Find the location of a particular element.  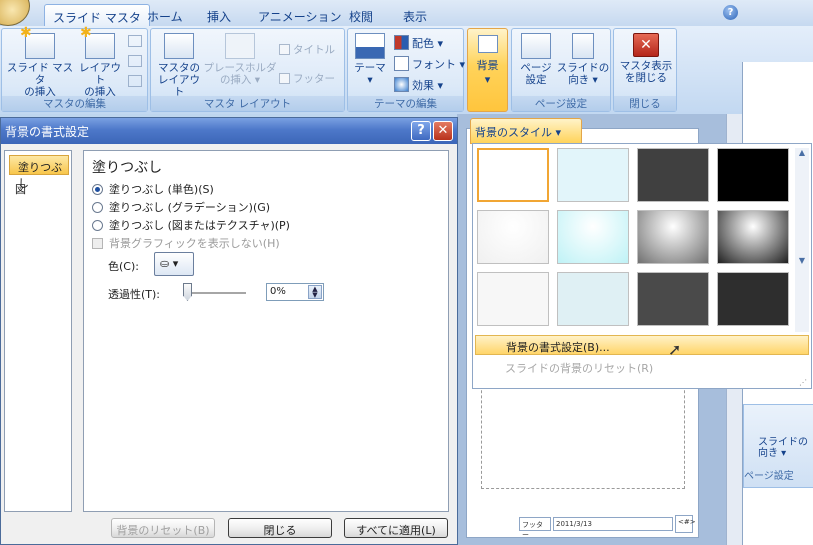

gallery-scrollbar: ▲ ▼ is located at coordinates (802, 240).